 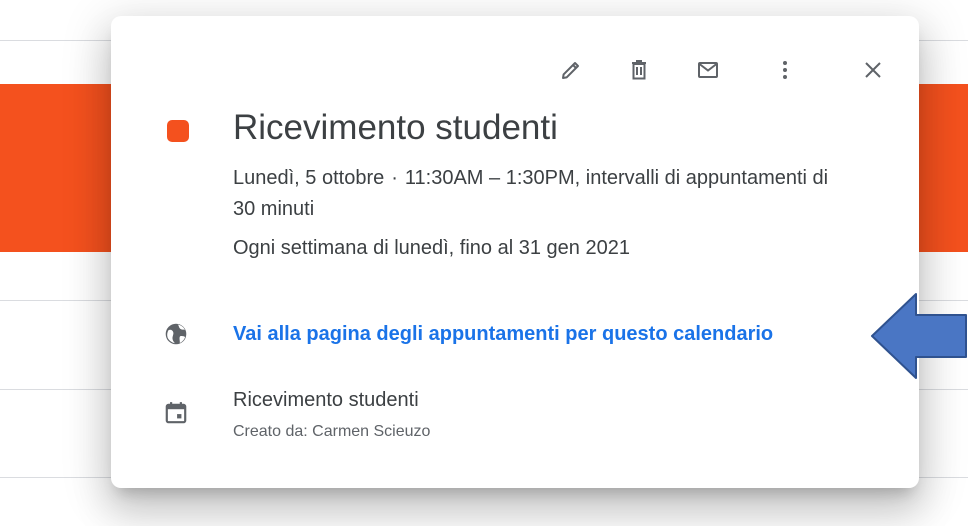 I want to click on email-guests-button, so click(x=708, y=70).